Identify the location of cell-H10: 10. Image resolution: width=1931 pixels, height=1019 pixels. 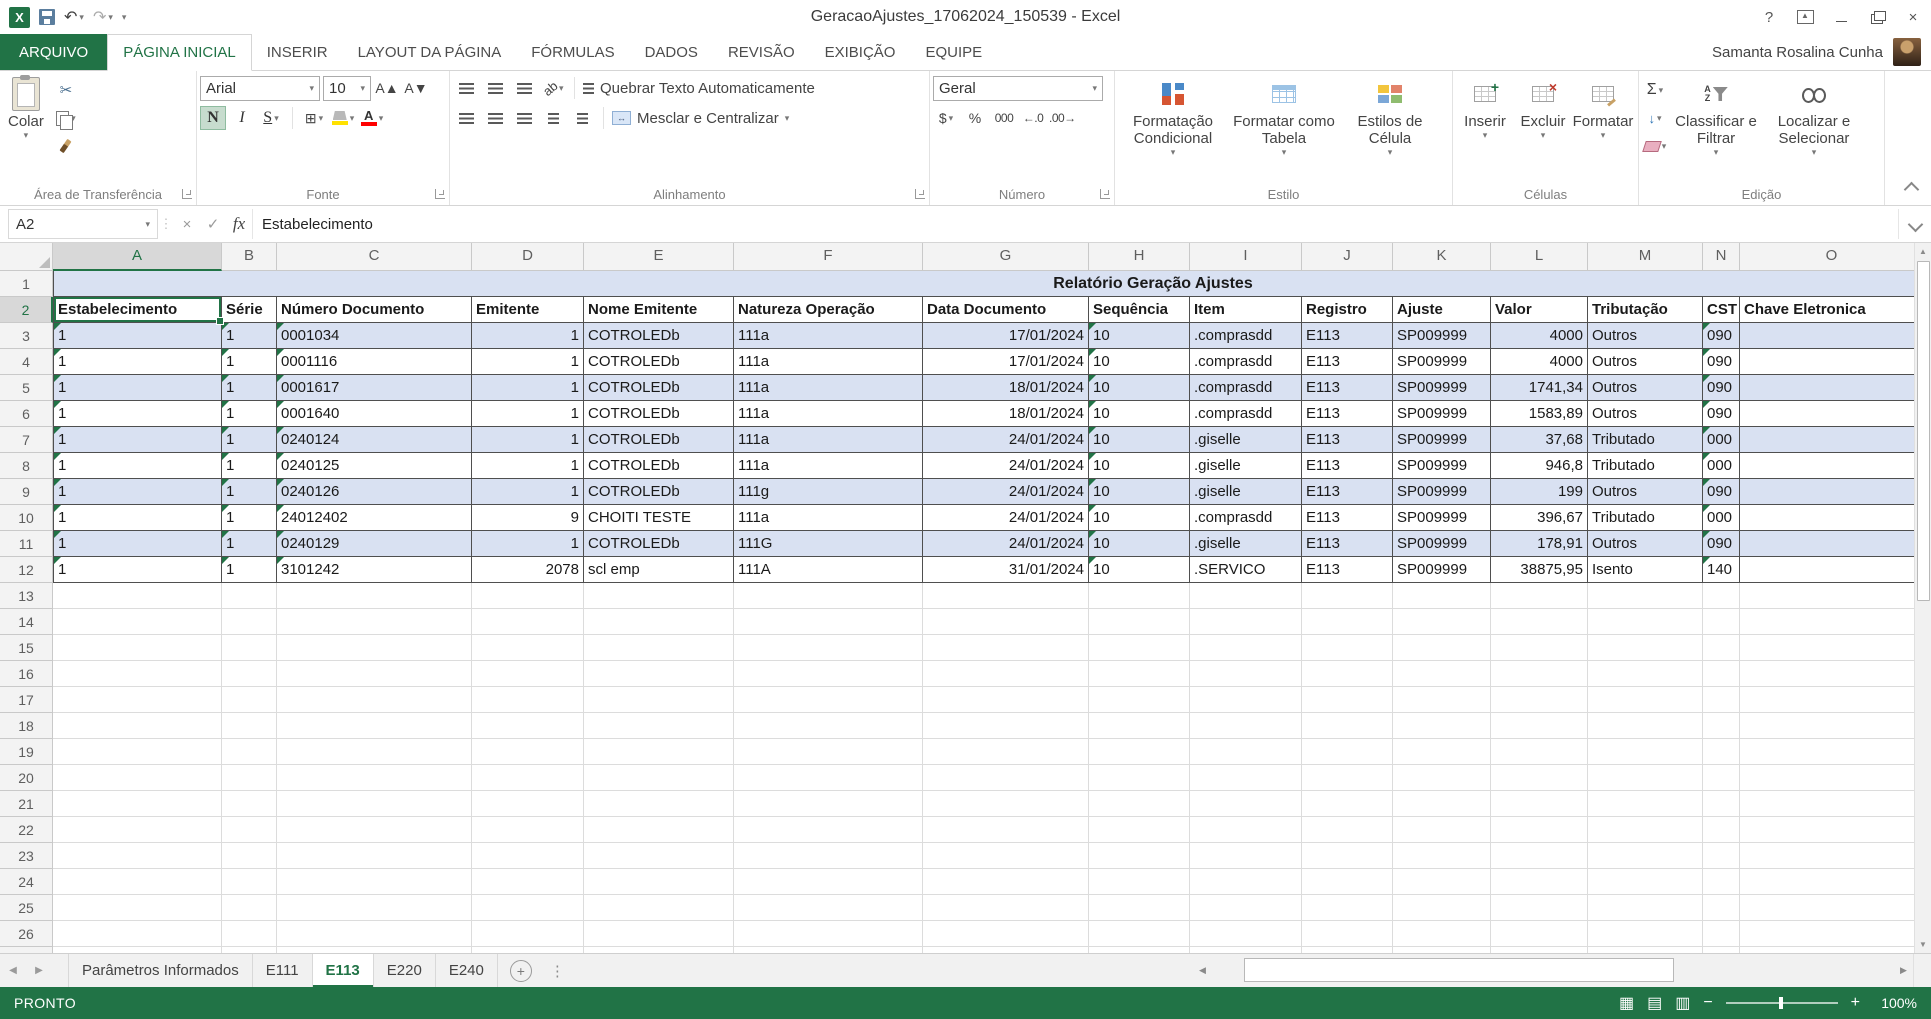
(1139, 518).